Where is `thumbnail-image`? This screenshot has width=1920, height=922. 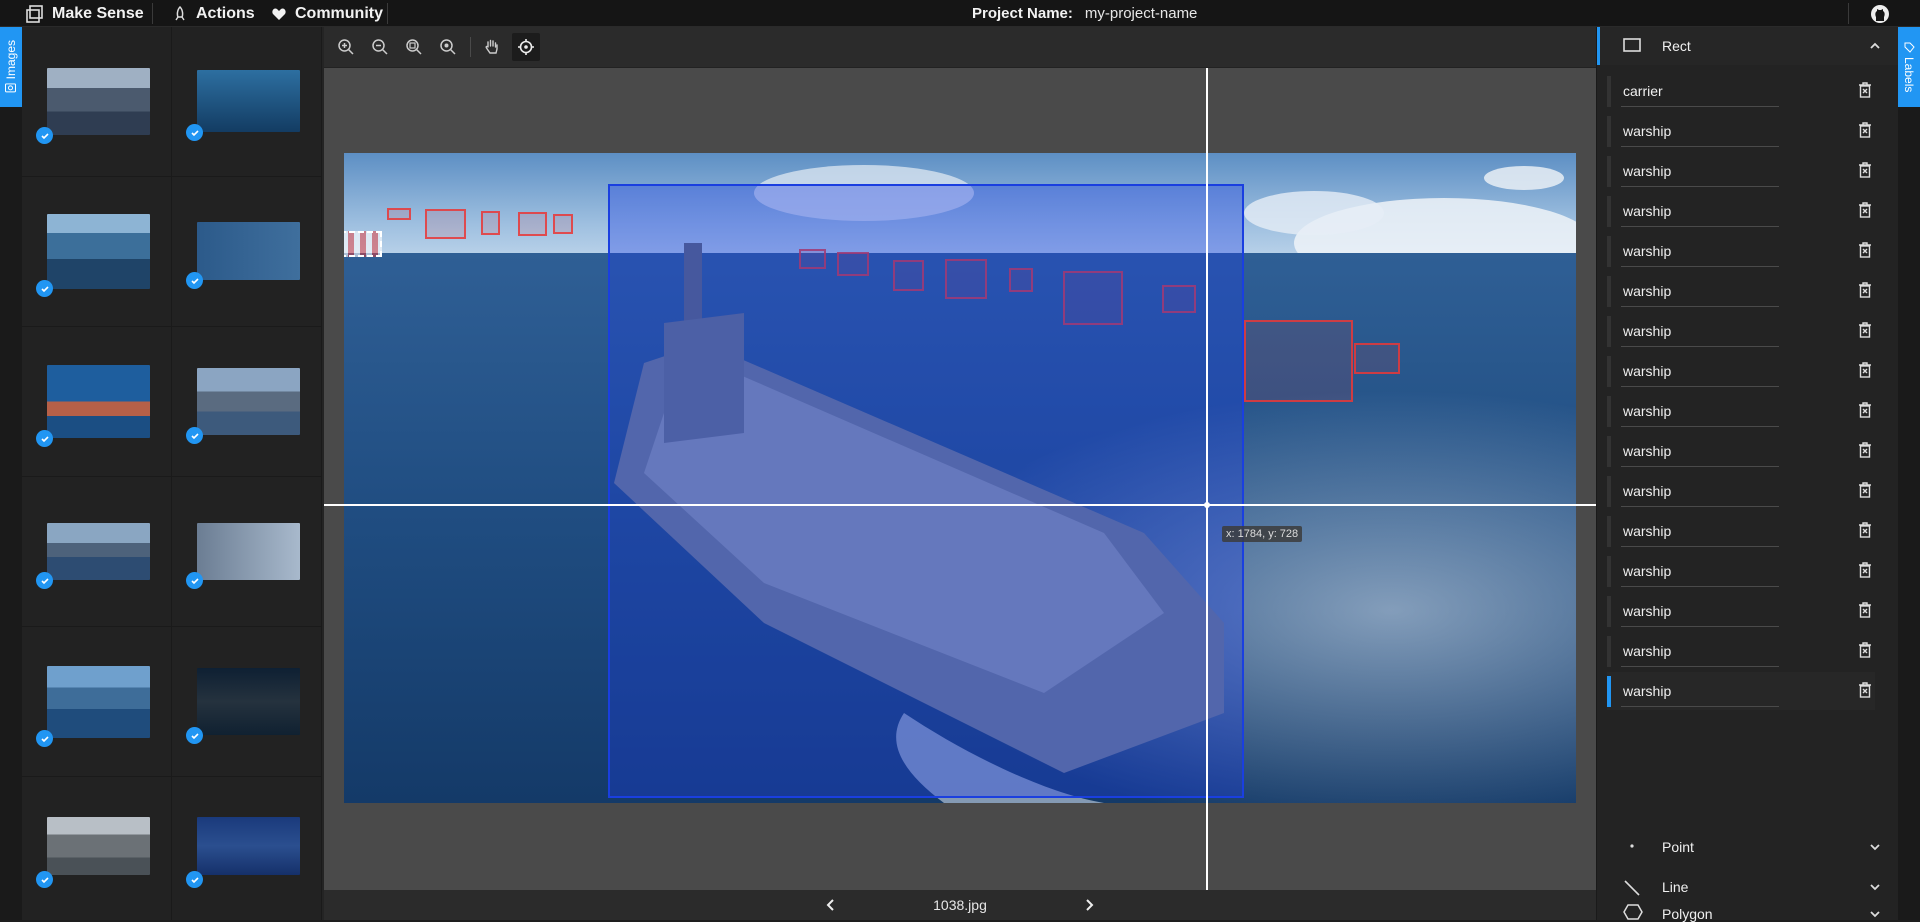
thumbnail-image is located at coordinates (98, 101).